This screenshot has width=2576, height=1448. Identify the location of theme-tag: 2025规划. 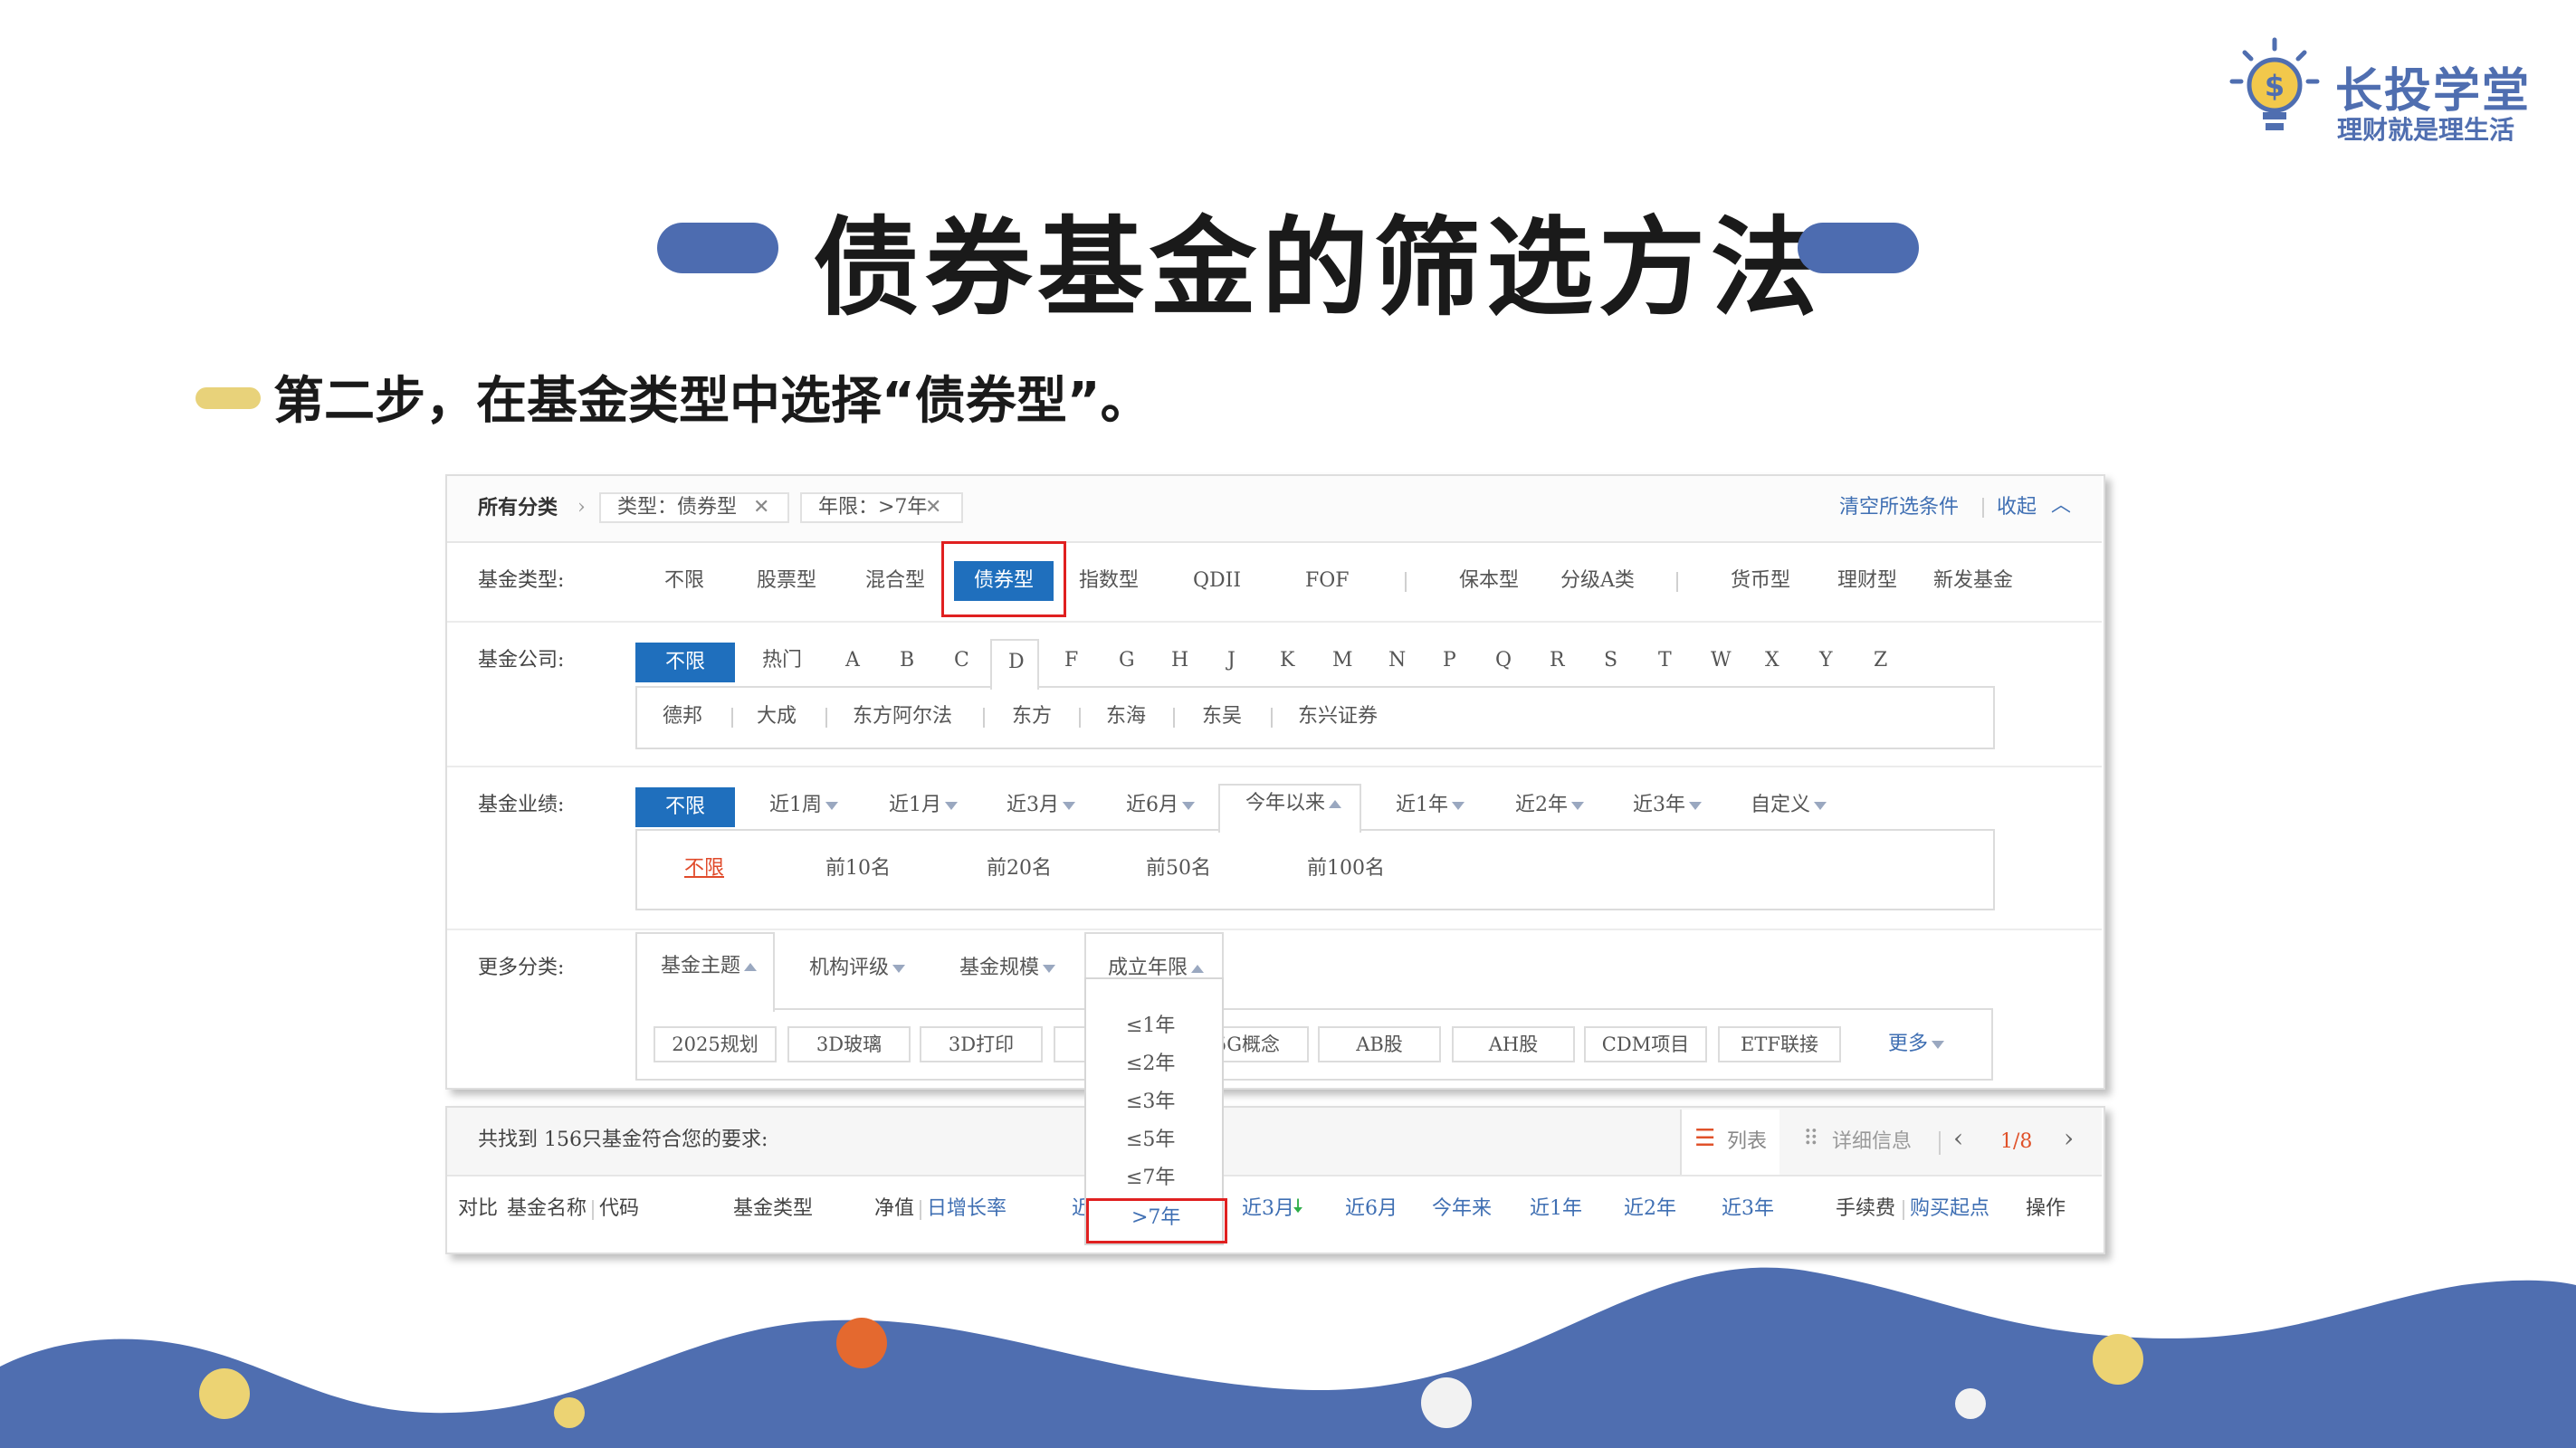
(716, 1044).